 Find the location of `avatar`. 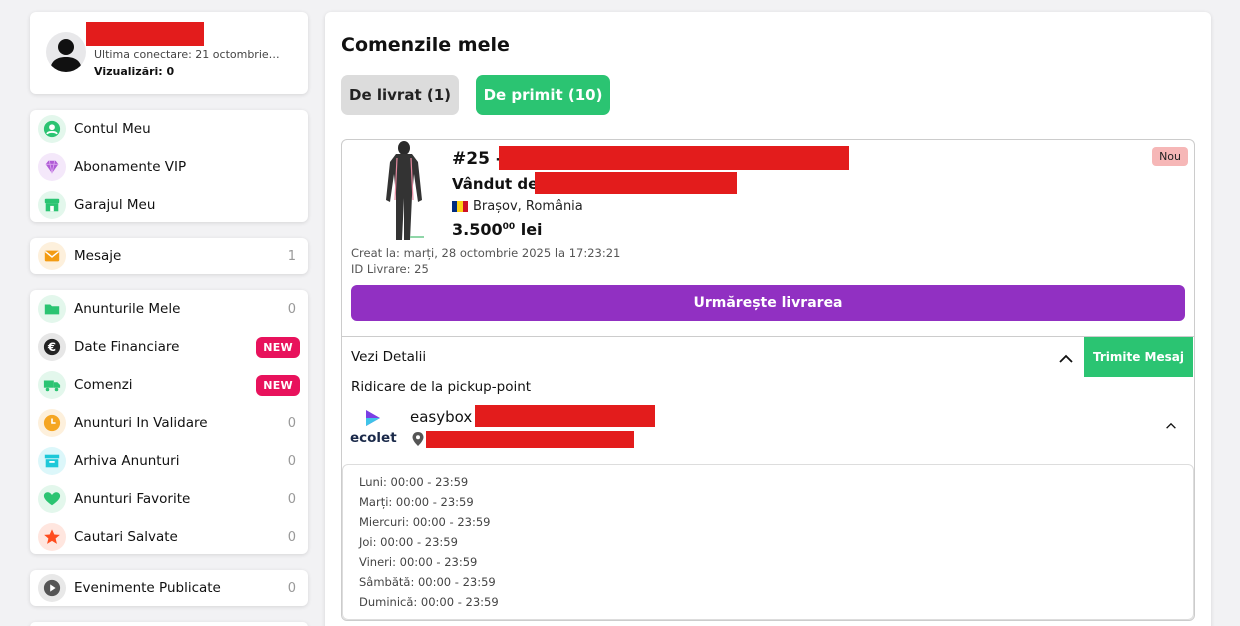

avatar is located at coordinates (66, 52).